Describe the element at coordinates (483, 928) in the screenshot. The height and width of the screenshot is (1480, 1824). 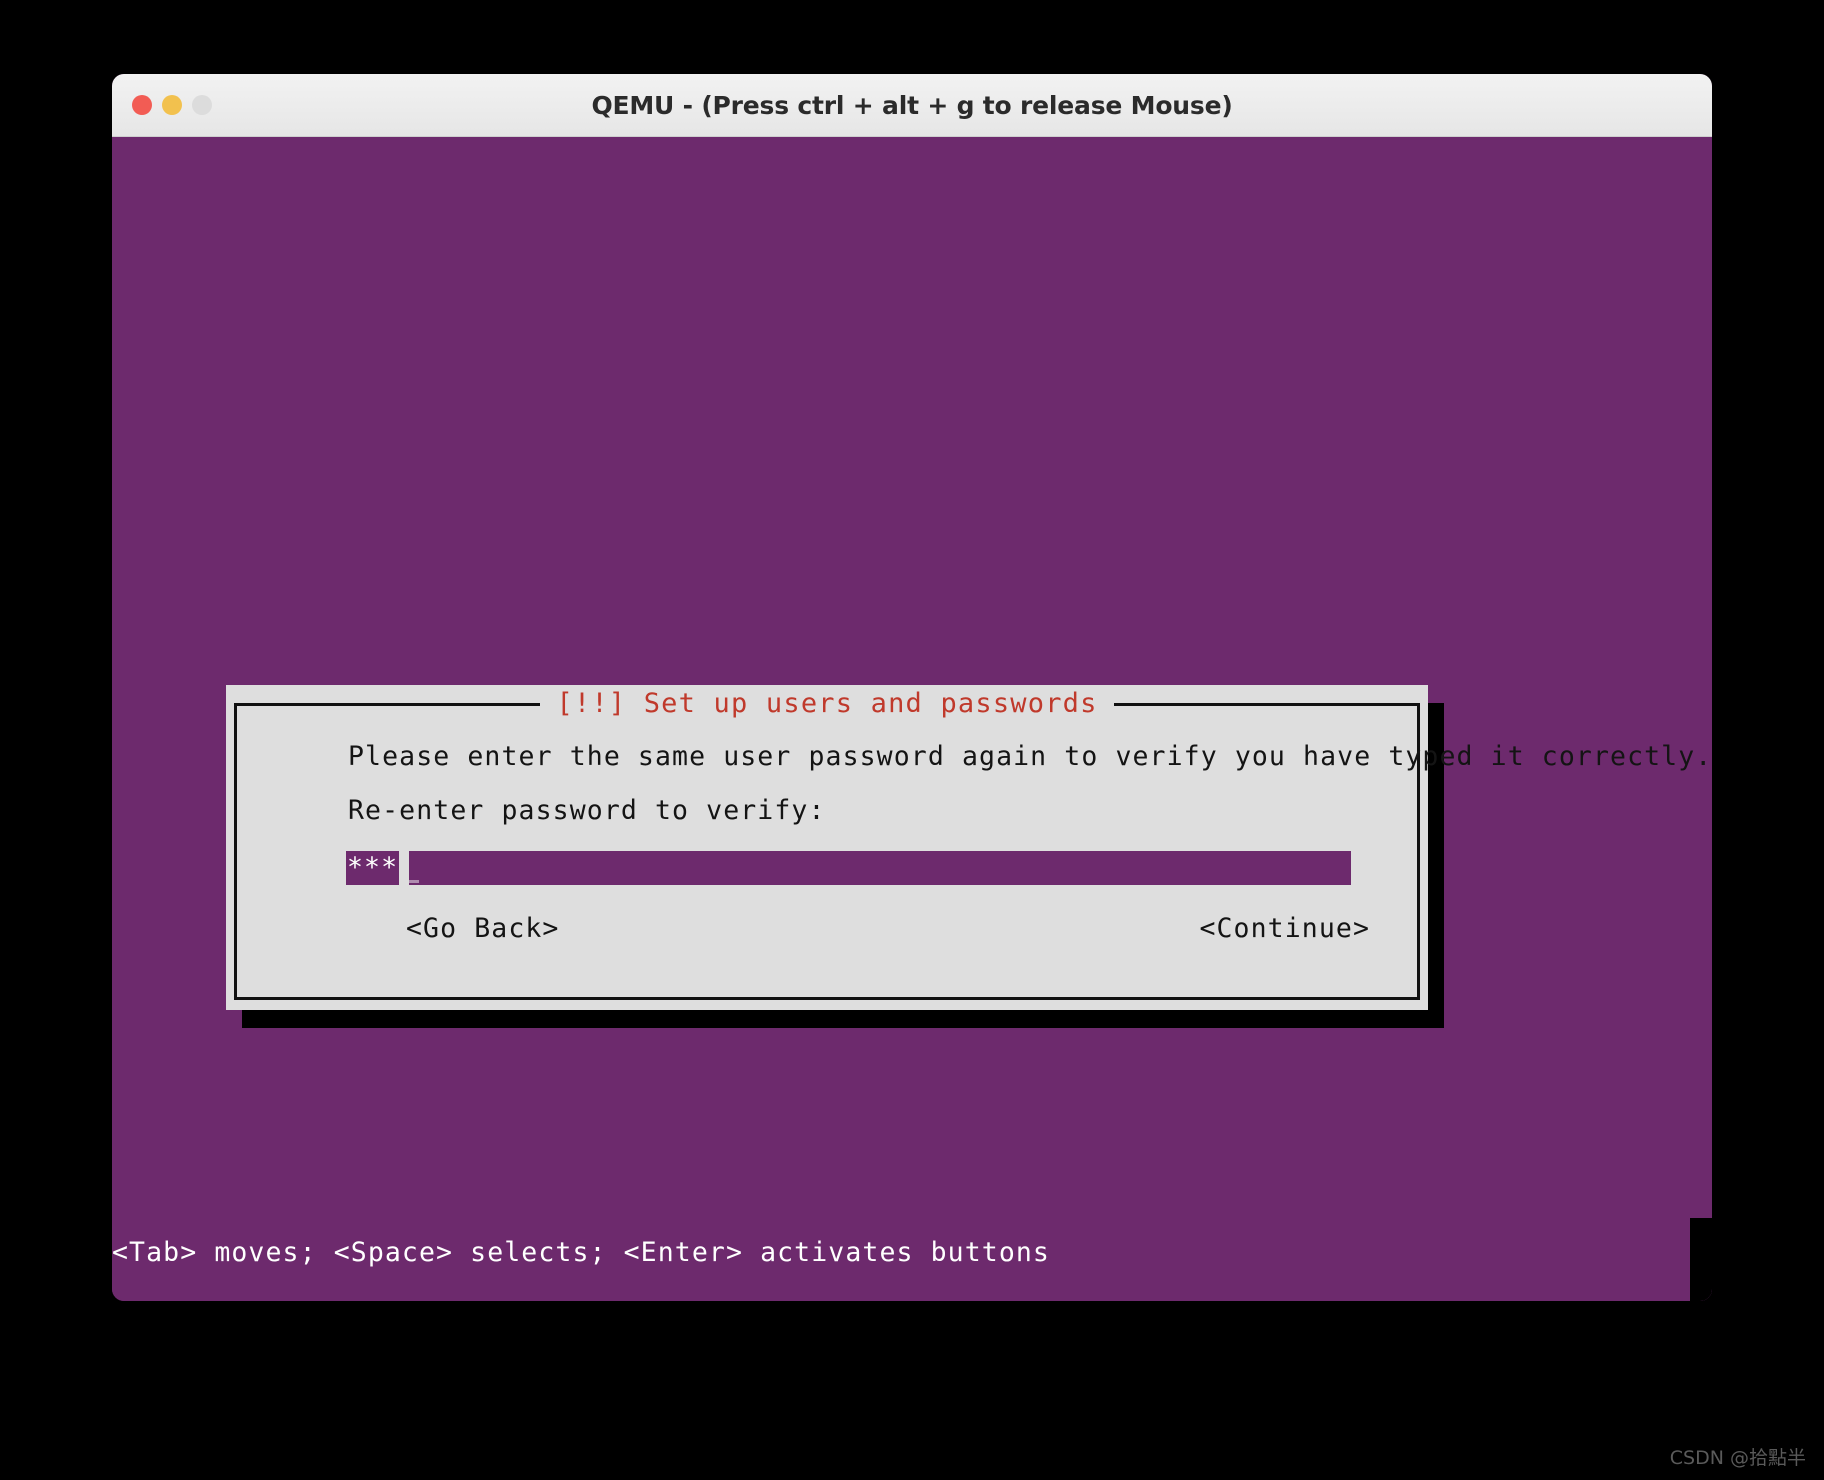
I see `go-back-button: <Go Back>` at that location.